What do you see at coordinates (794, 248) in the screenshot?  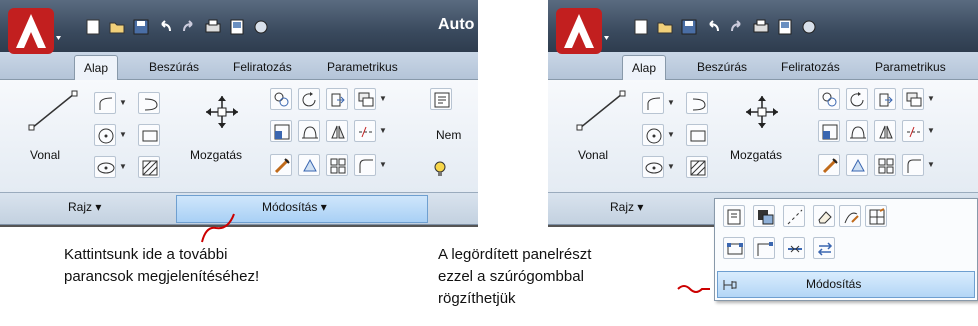 I see `align-icon` at bounding box center [794, 248].